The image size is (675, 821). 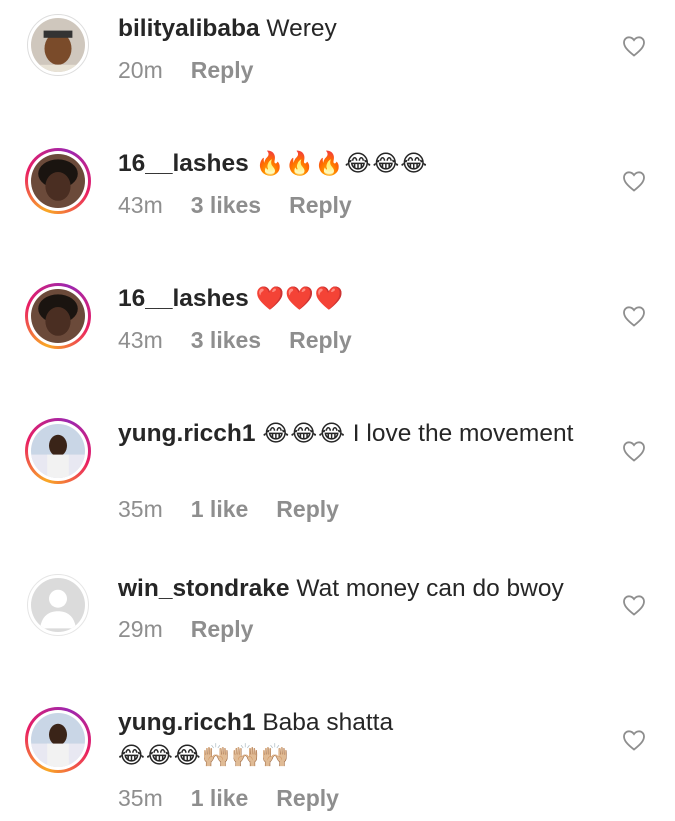 I want to click on person-silhouette-icon, so click(x=58, y=605).